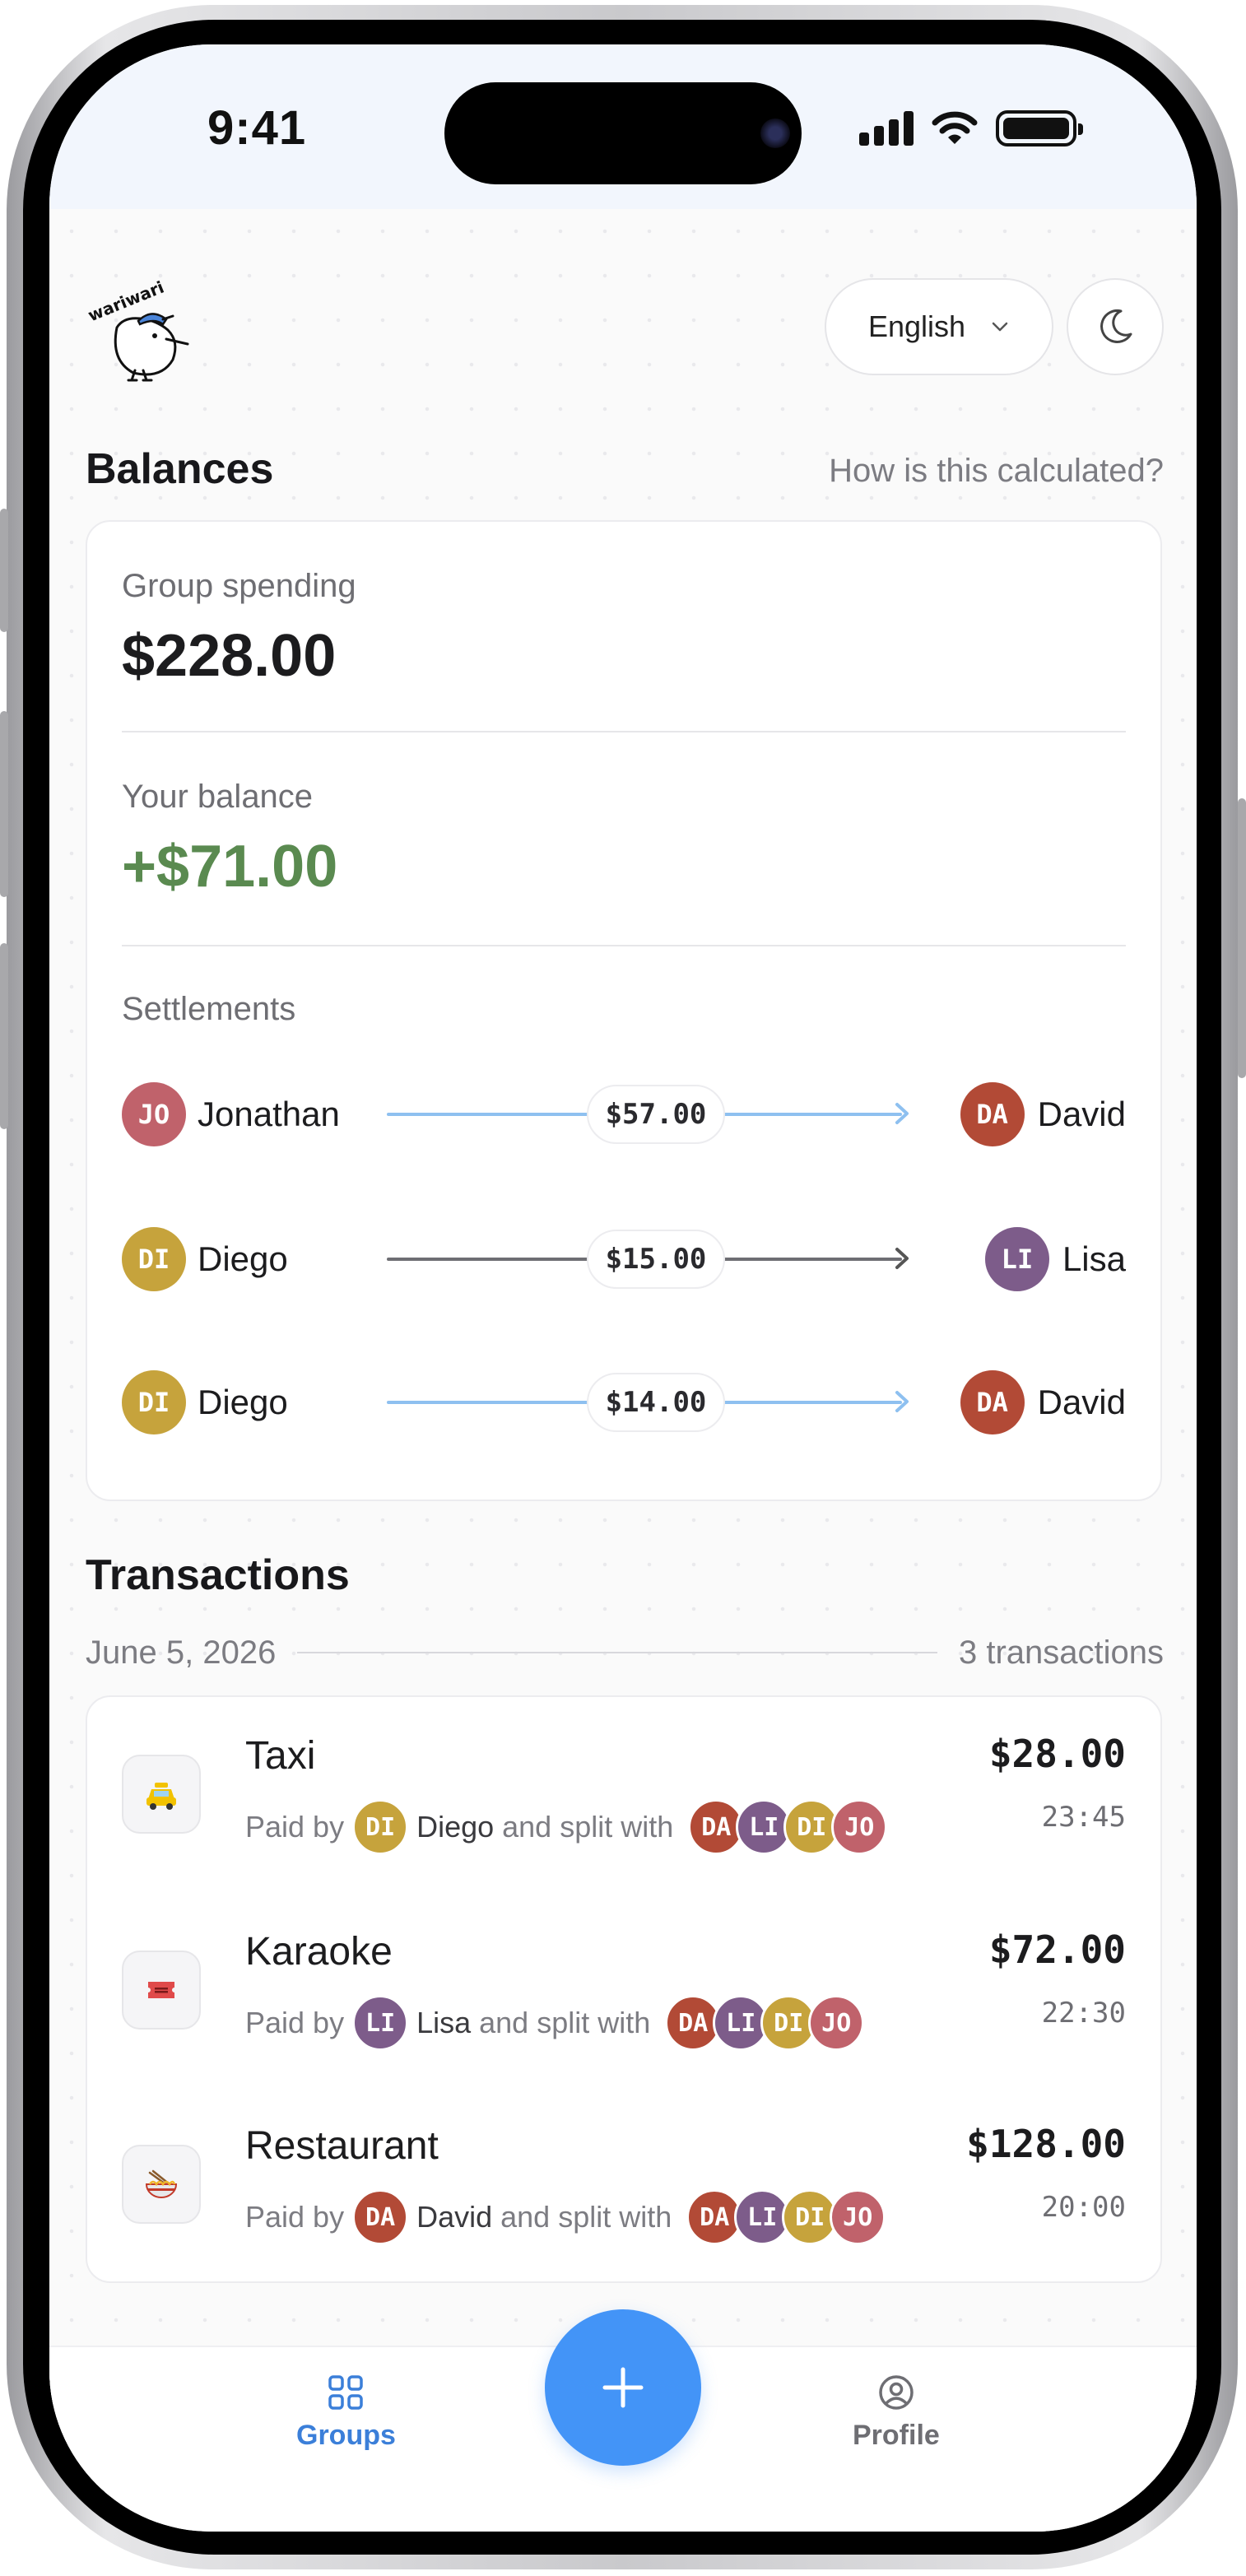 Image resolution: width=1246 pixels, height=2576 pixels. What do you see at coordinates (1242, 938) in the screenshot?
I see `power-button` at bounding box center [1242, 938].